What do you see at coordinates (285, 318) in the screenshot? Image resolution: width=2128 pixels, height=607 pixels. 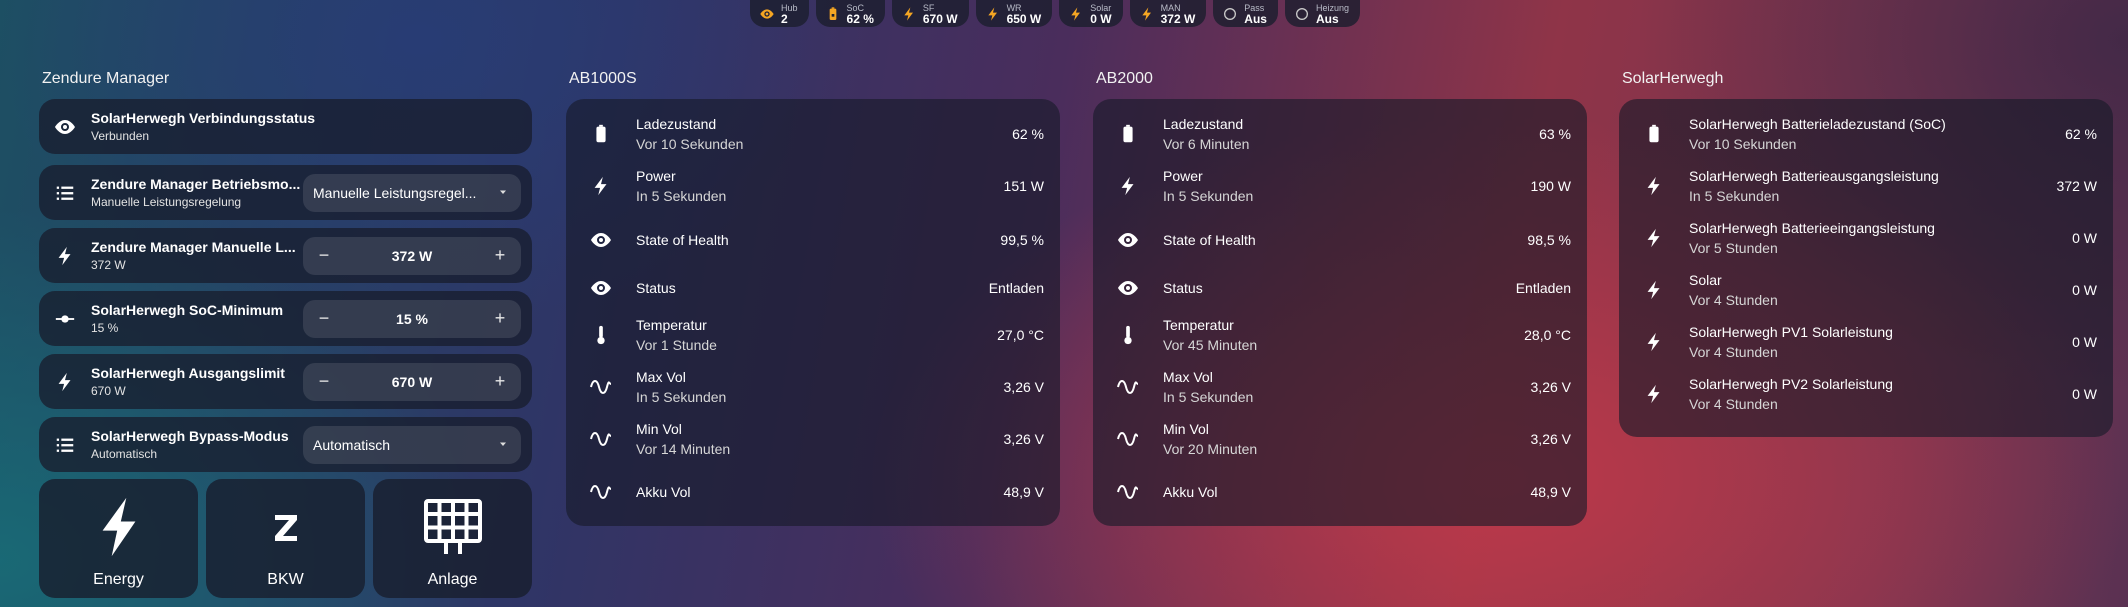 I see `manager-row-soc-minimum: SolarHerwegh SoC-Minimum 15 % − 15 % +` at bounding box center [285, 318].